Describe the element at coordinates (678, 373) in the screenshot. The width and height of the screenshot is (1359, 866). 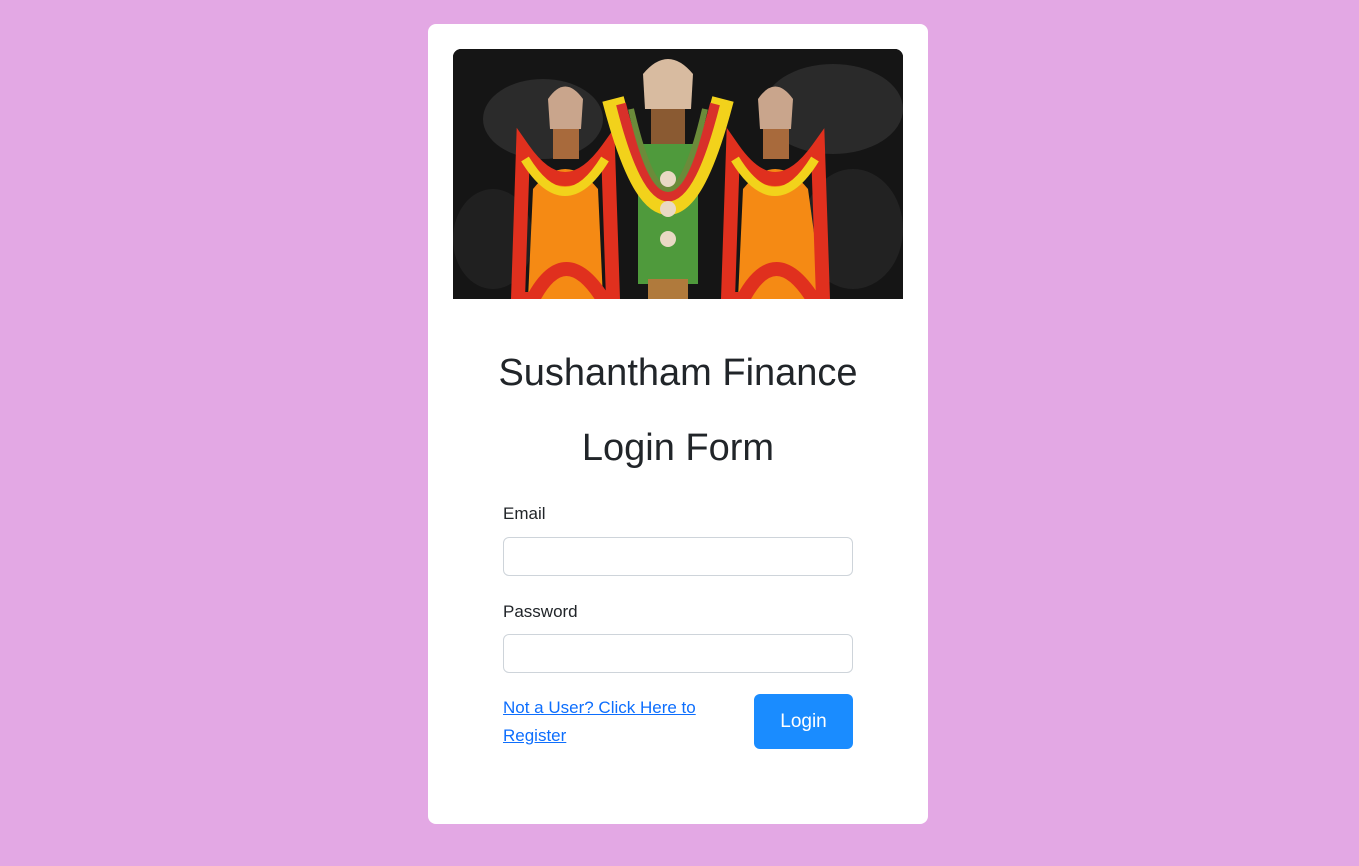
I see `company-title: Sushantham Finance` at that location.